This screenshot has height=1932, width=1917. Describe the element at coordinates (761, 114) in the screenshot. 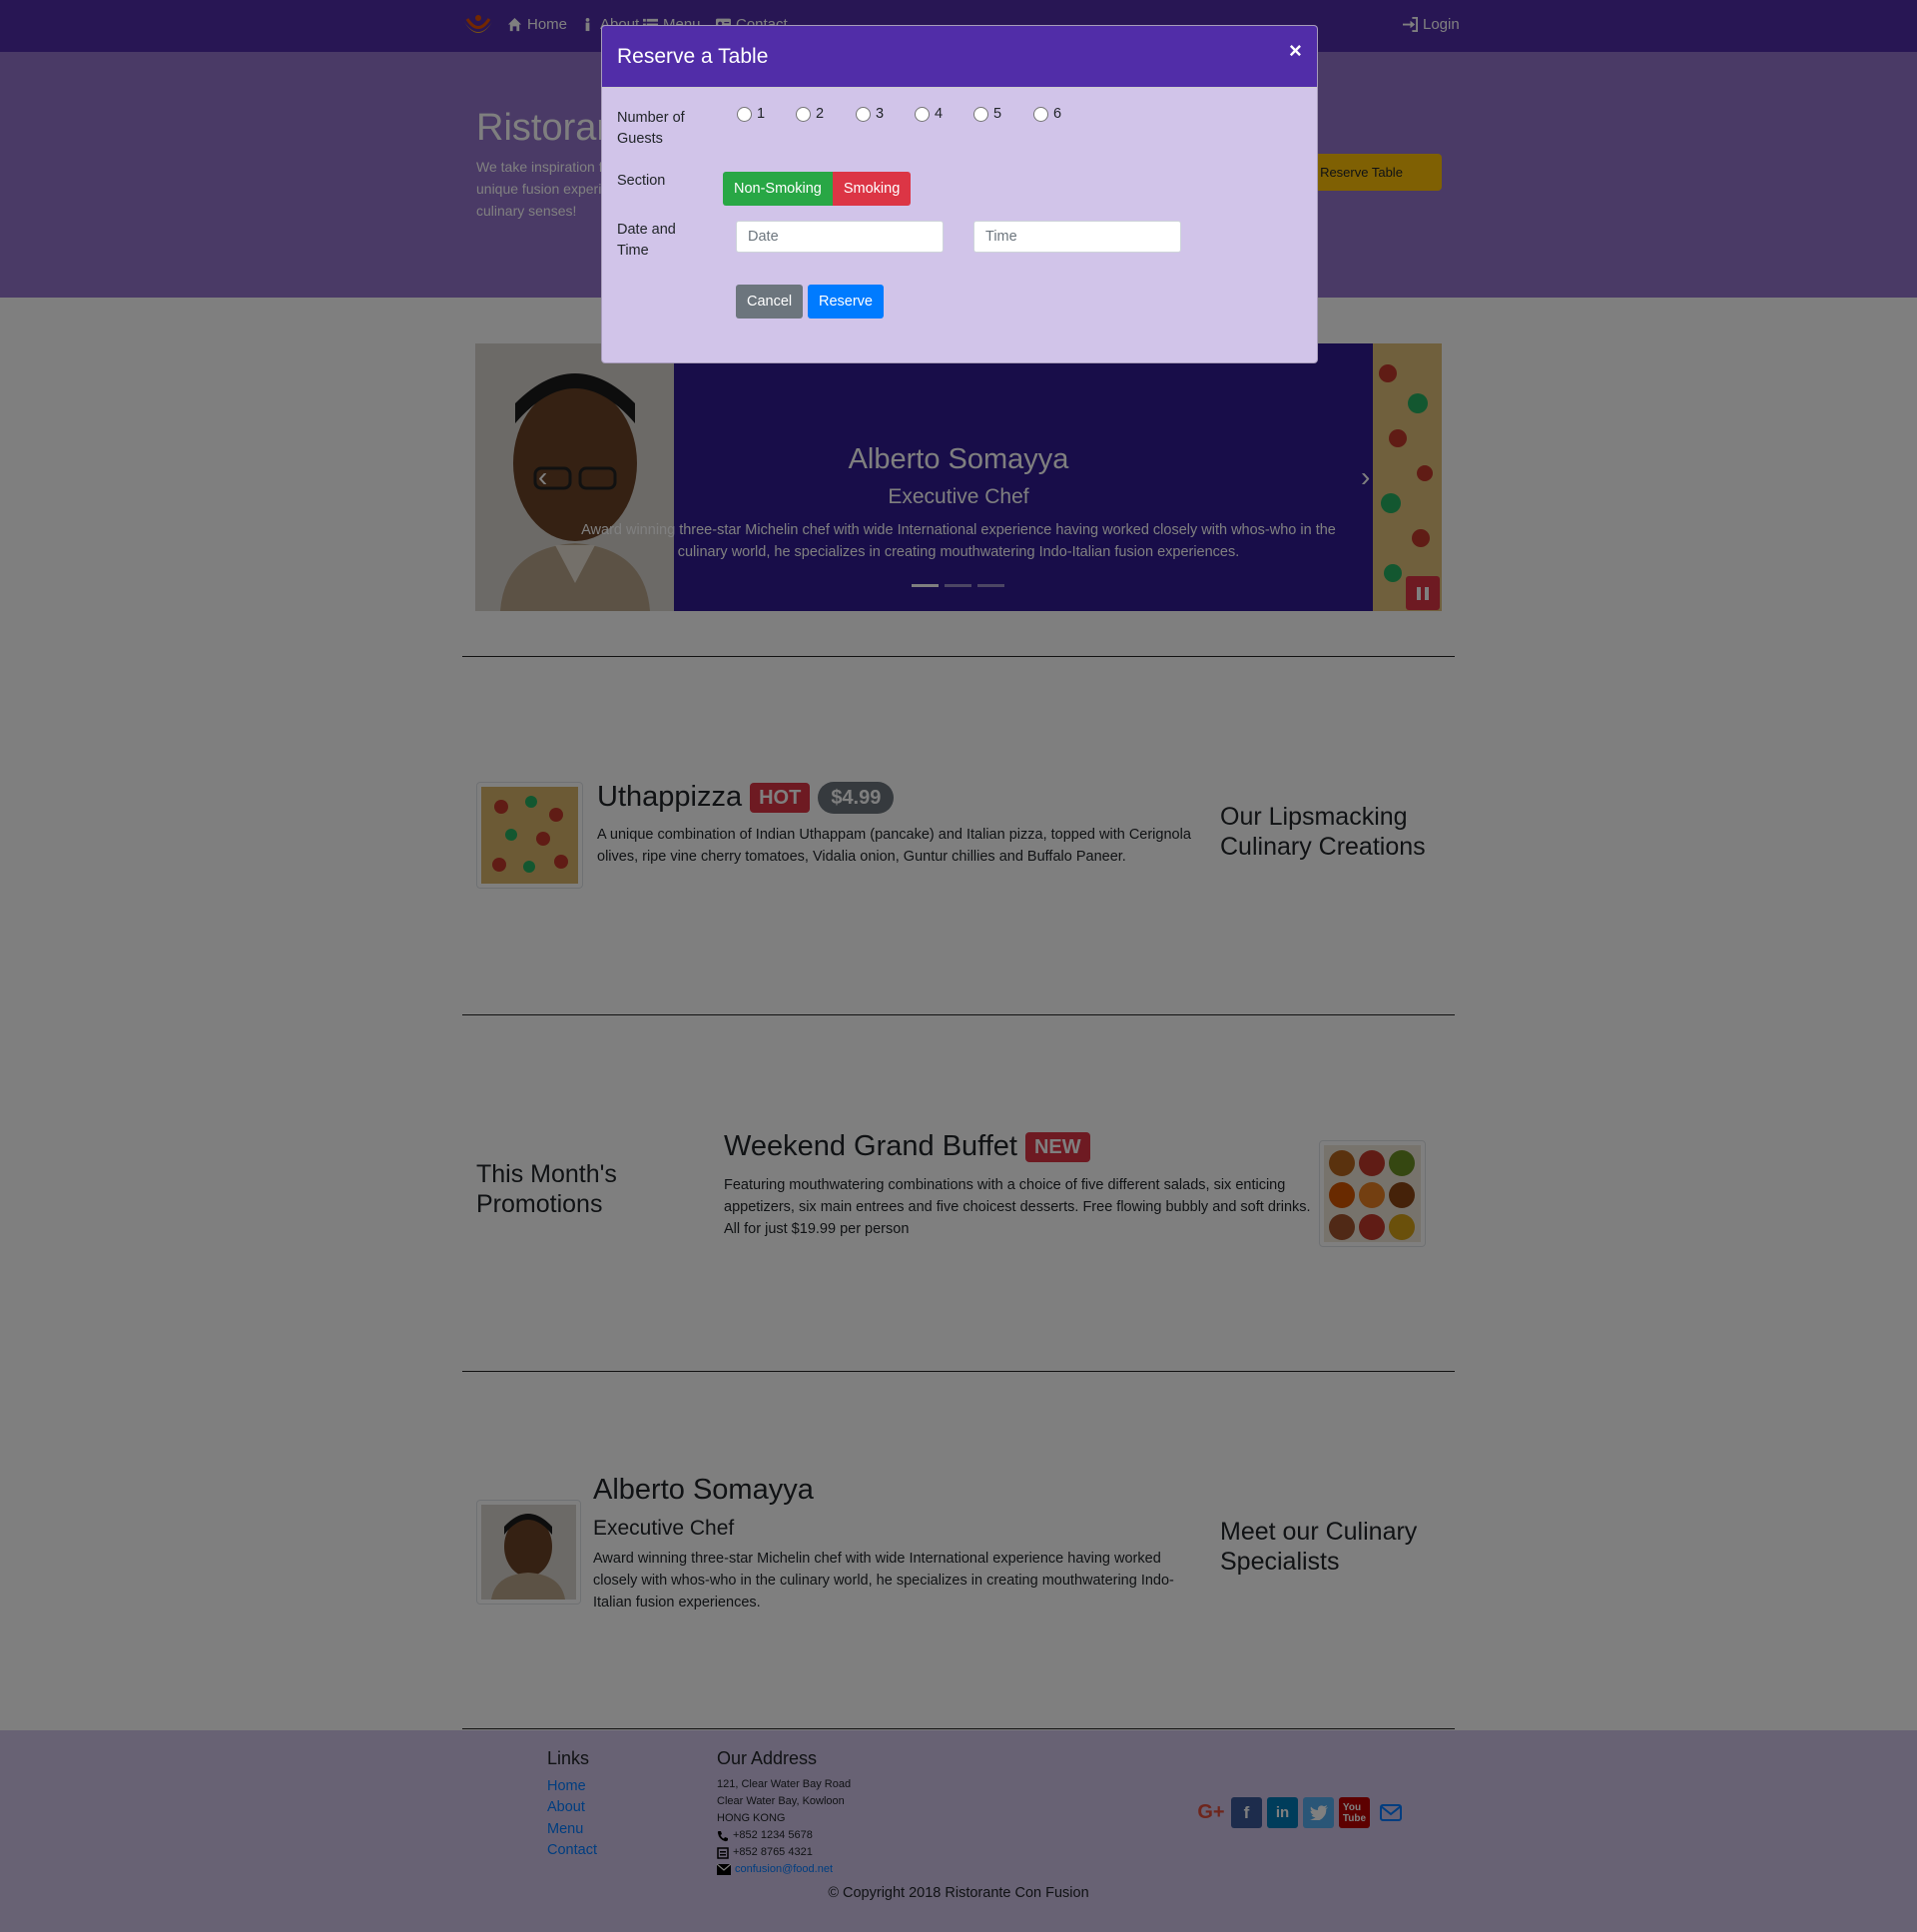

I see `radio-label: 1` at that location.